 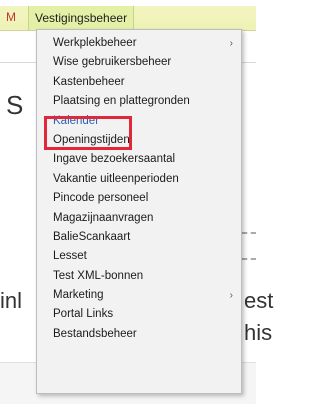 What do you see at coordinates (95, 333) in the screenshot?
I see `menu-item-label: Bestandsbeheer` at bounding box center [95, 333].